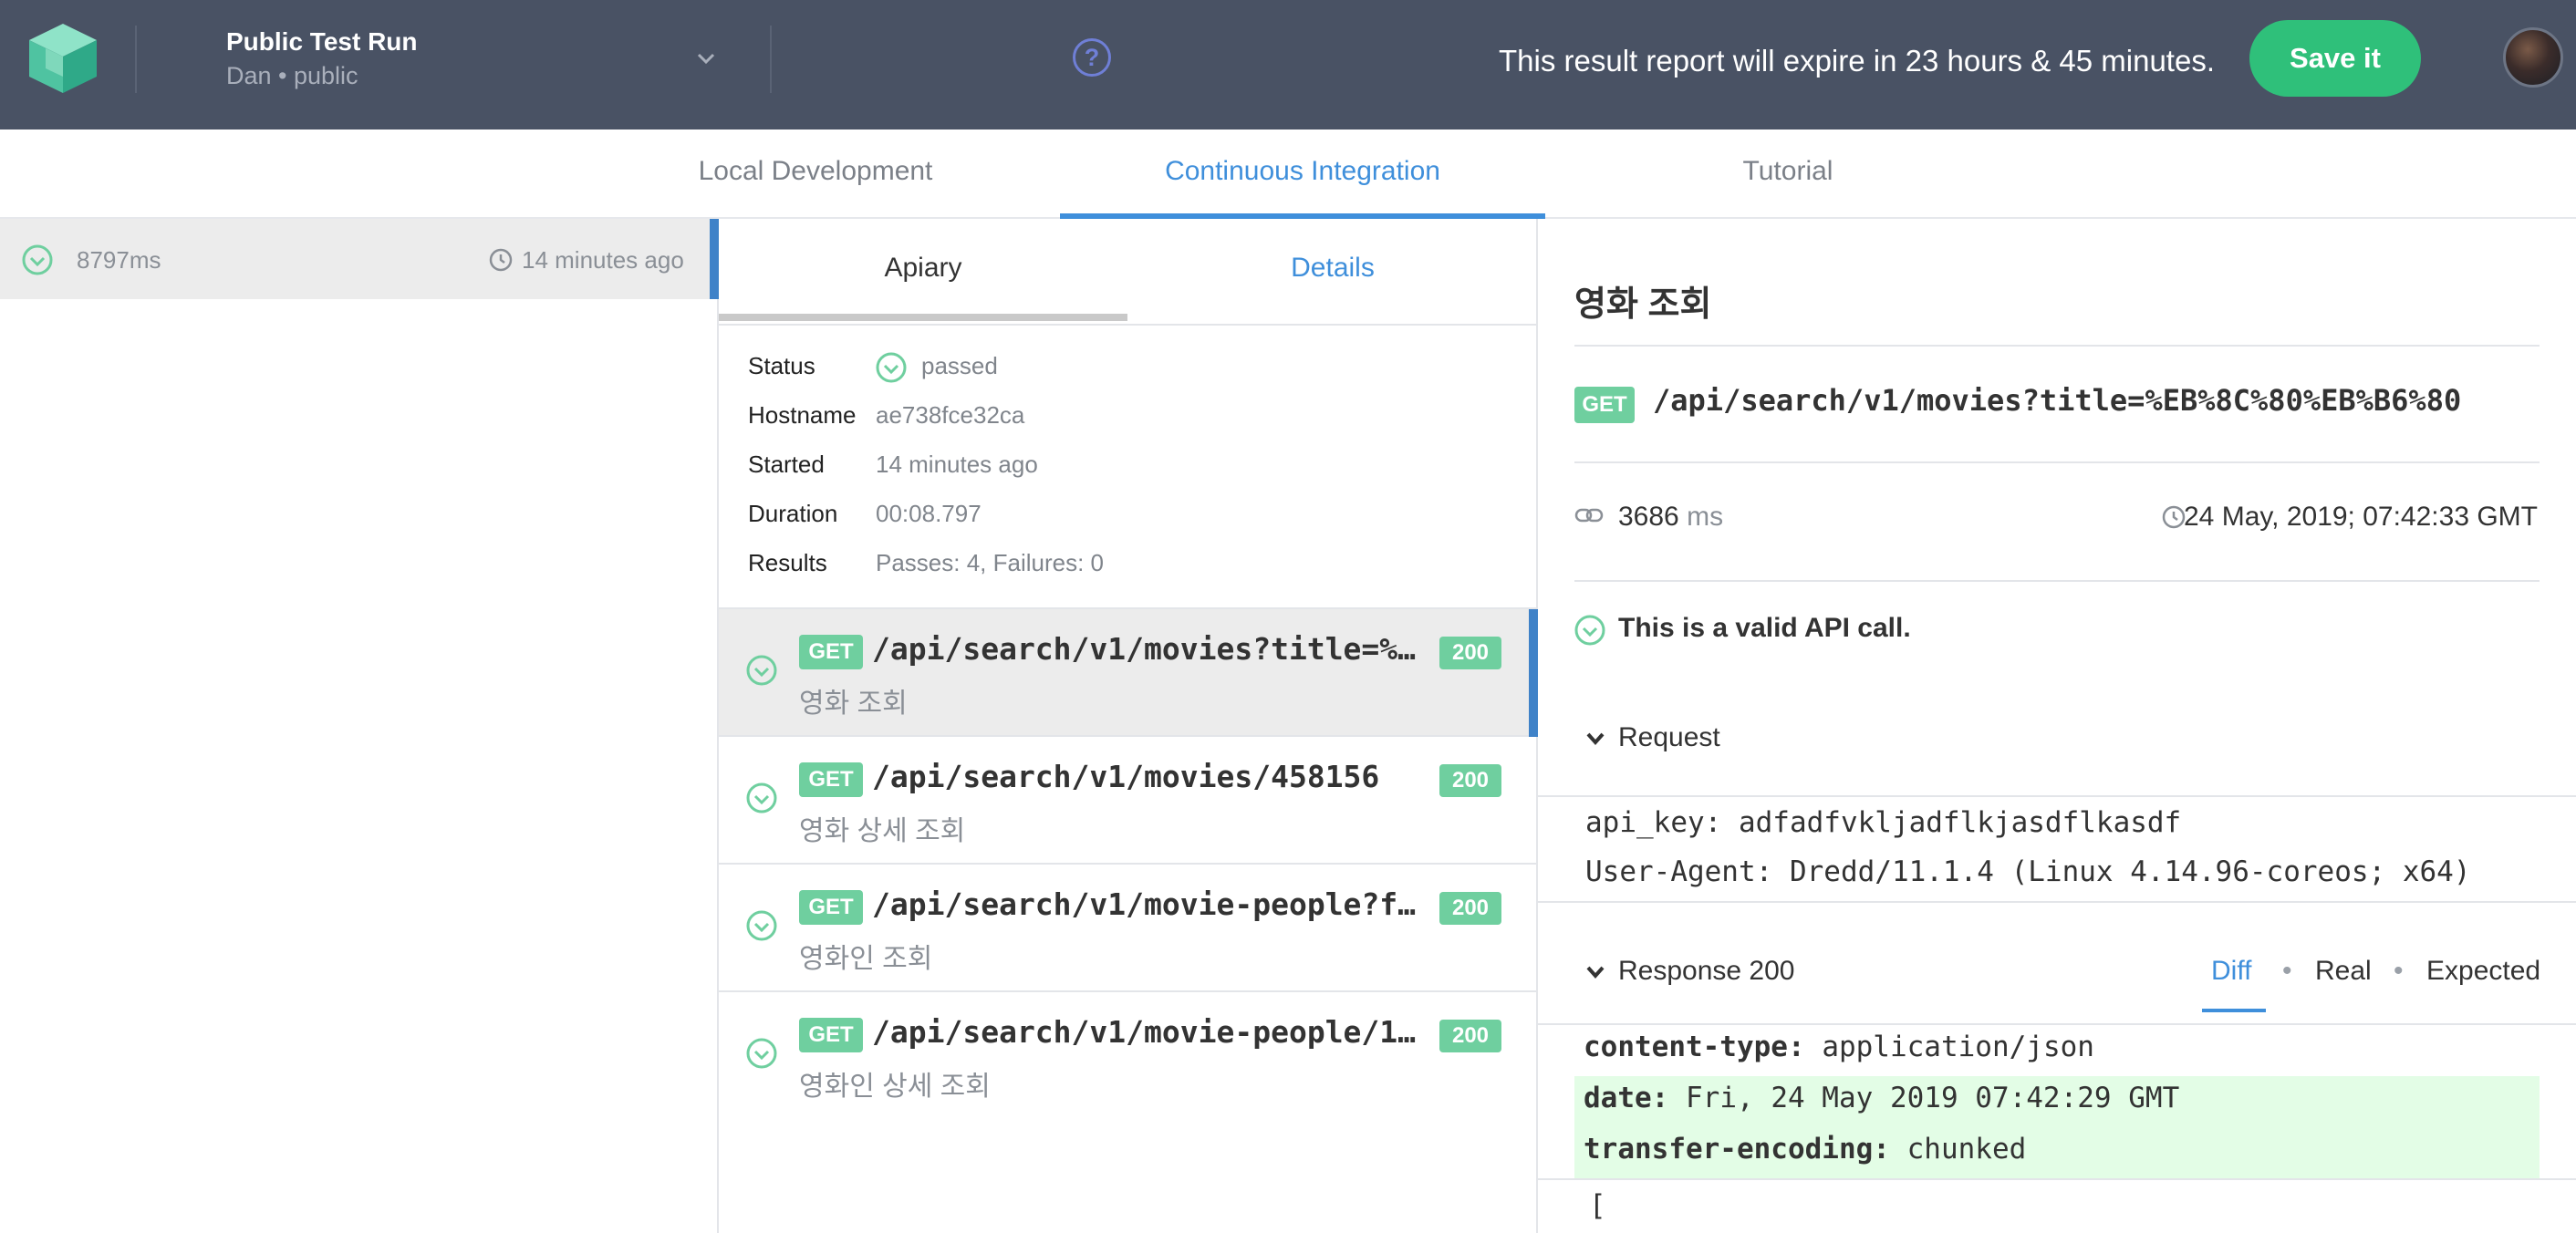 The width and height of the screenshot is (2576, 1233). Describe the element at coordinates (119, 260) in the screenshot. I see `run-duration: 8797ms` at that location.